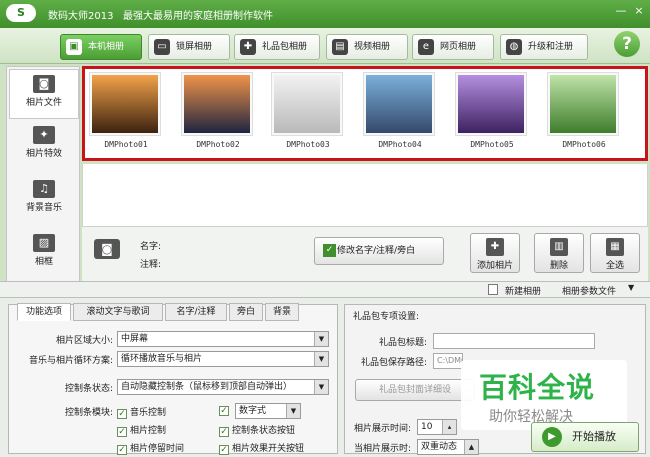 The width and height of the screenshot is (650, 457). What do you see at coordinates (44, 312) in the screenshot?
I see `tab-function-options: 功能选项` at bounding box center [44, 312].